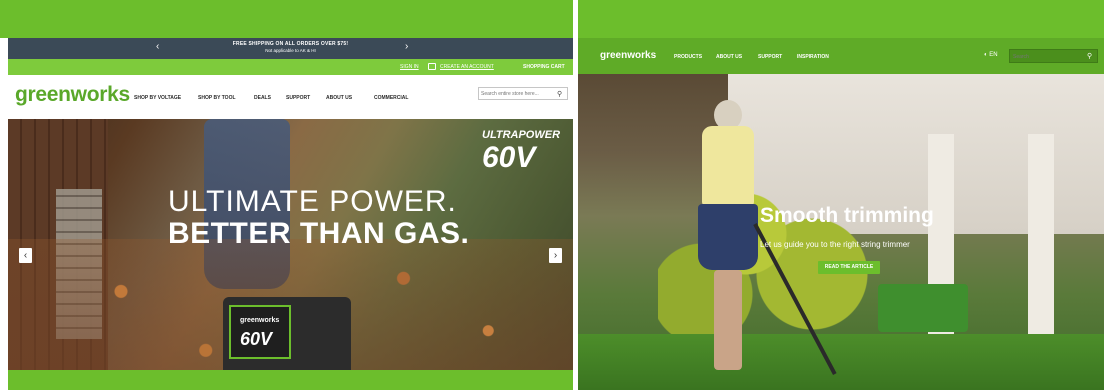 This screenshot has height=390, width=1104. I want to click on battery-brand: greenworks, so click(260, 320).